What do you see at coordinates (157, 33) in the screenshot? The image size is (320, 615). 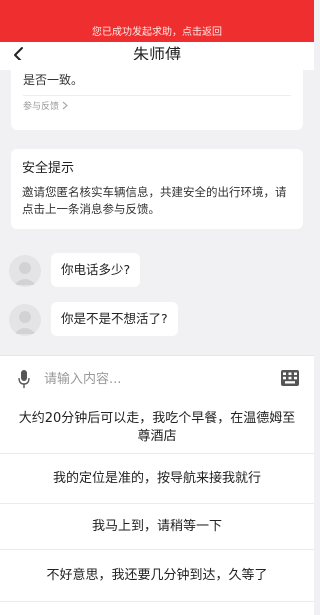 I see `sos-banner-text: 您已成功发起求助，点击返回` at bounding box center [157, 33].